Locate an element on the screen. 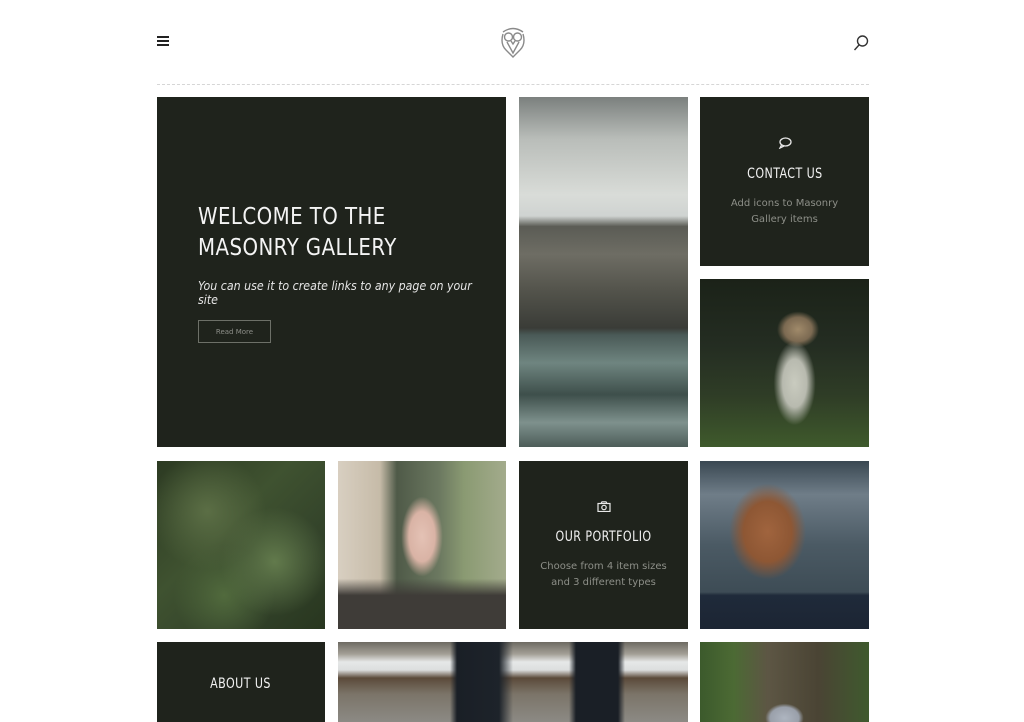 This screenshot has height=722, width=1024. search-icon is located at coordinates (861, 43).